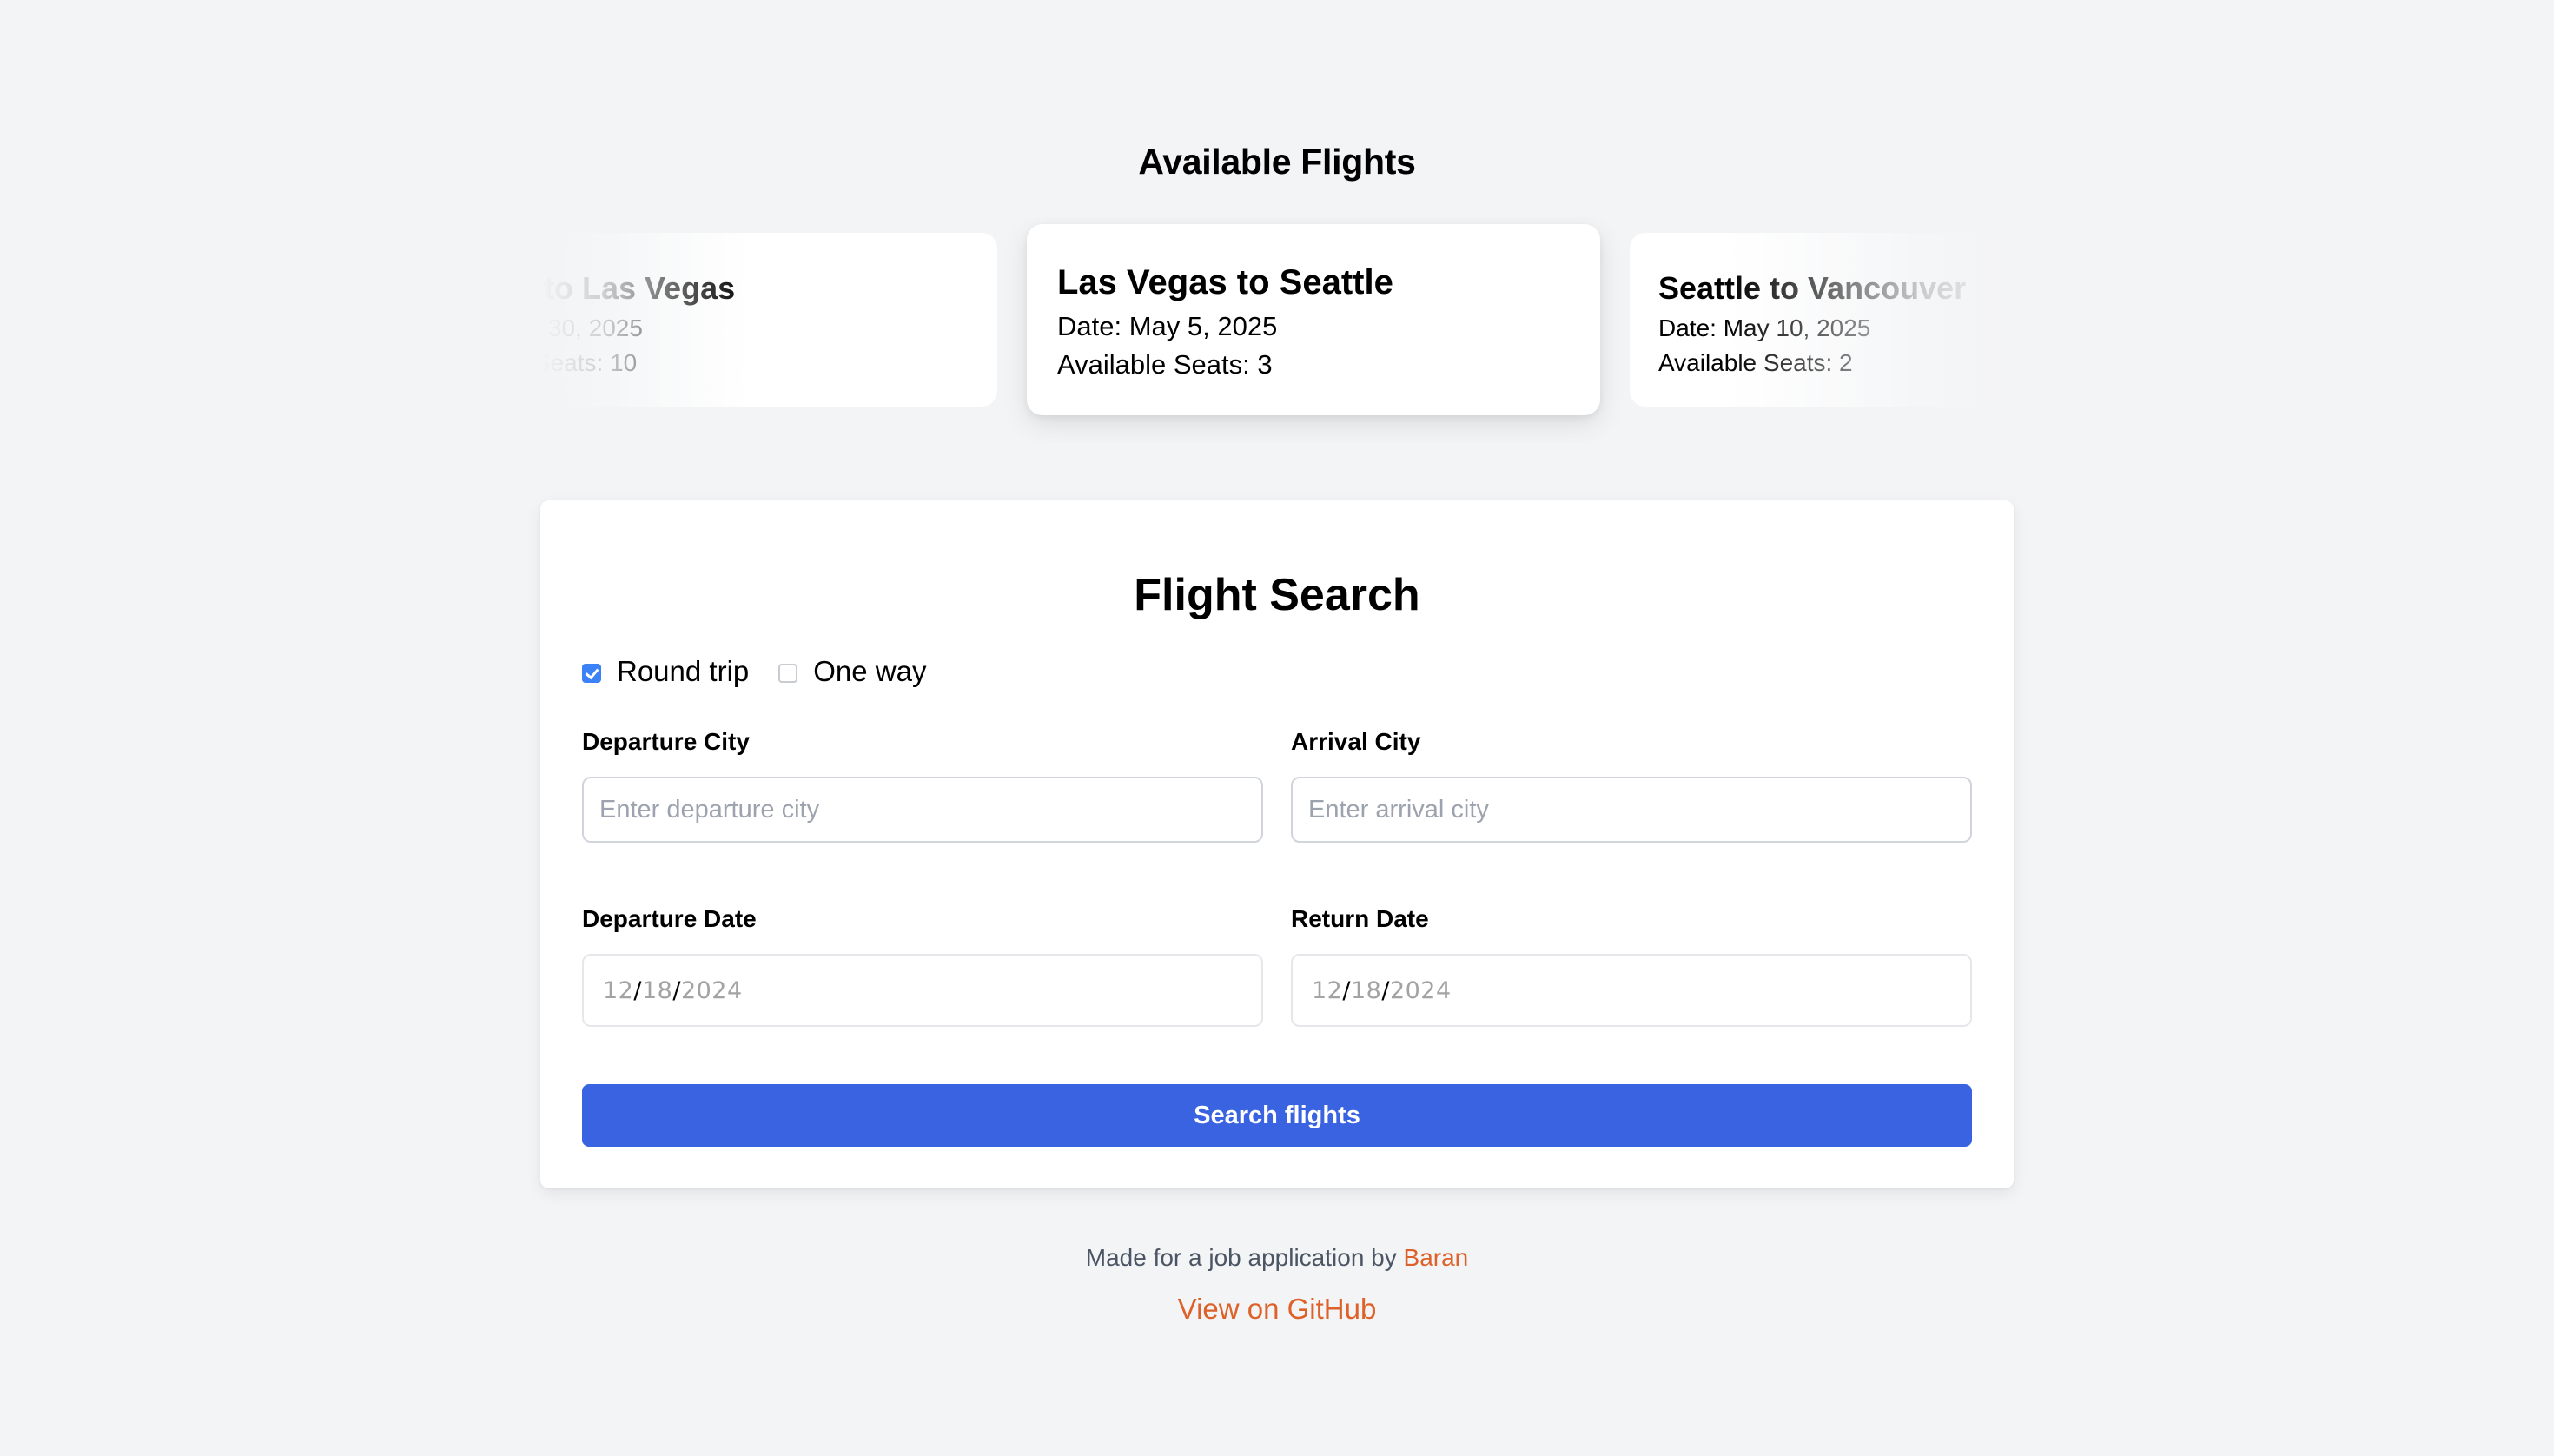 This screenshot has height=1456, width=2554. I want to click on flight-date: Date: May 5, 2025, so click(1167, 326).